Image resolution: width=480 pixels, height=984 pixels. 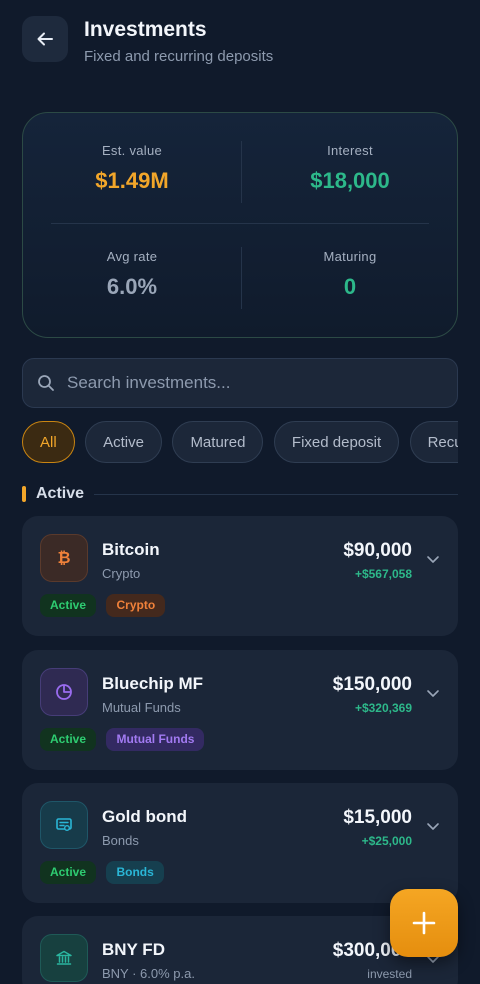 I want to click on stat-value: 0, so click(x=350, y=286).